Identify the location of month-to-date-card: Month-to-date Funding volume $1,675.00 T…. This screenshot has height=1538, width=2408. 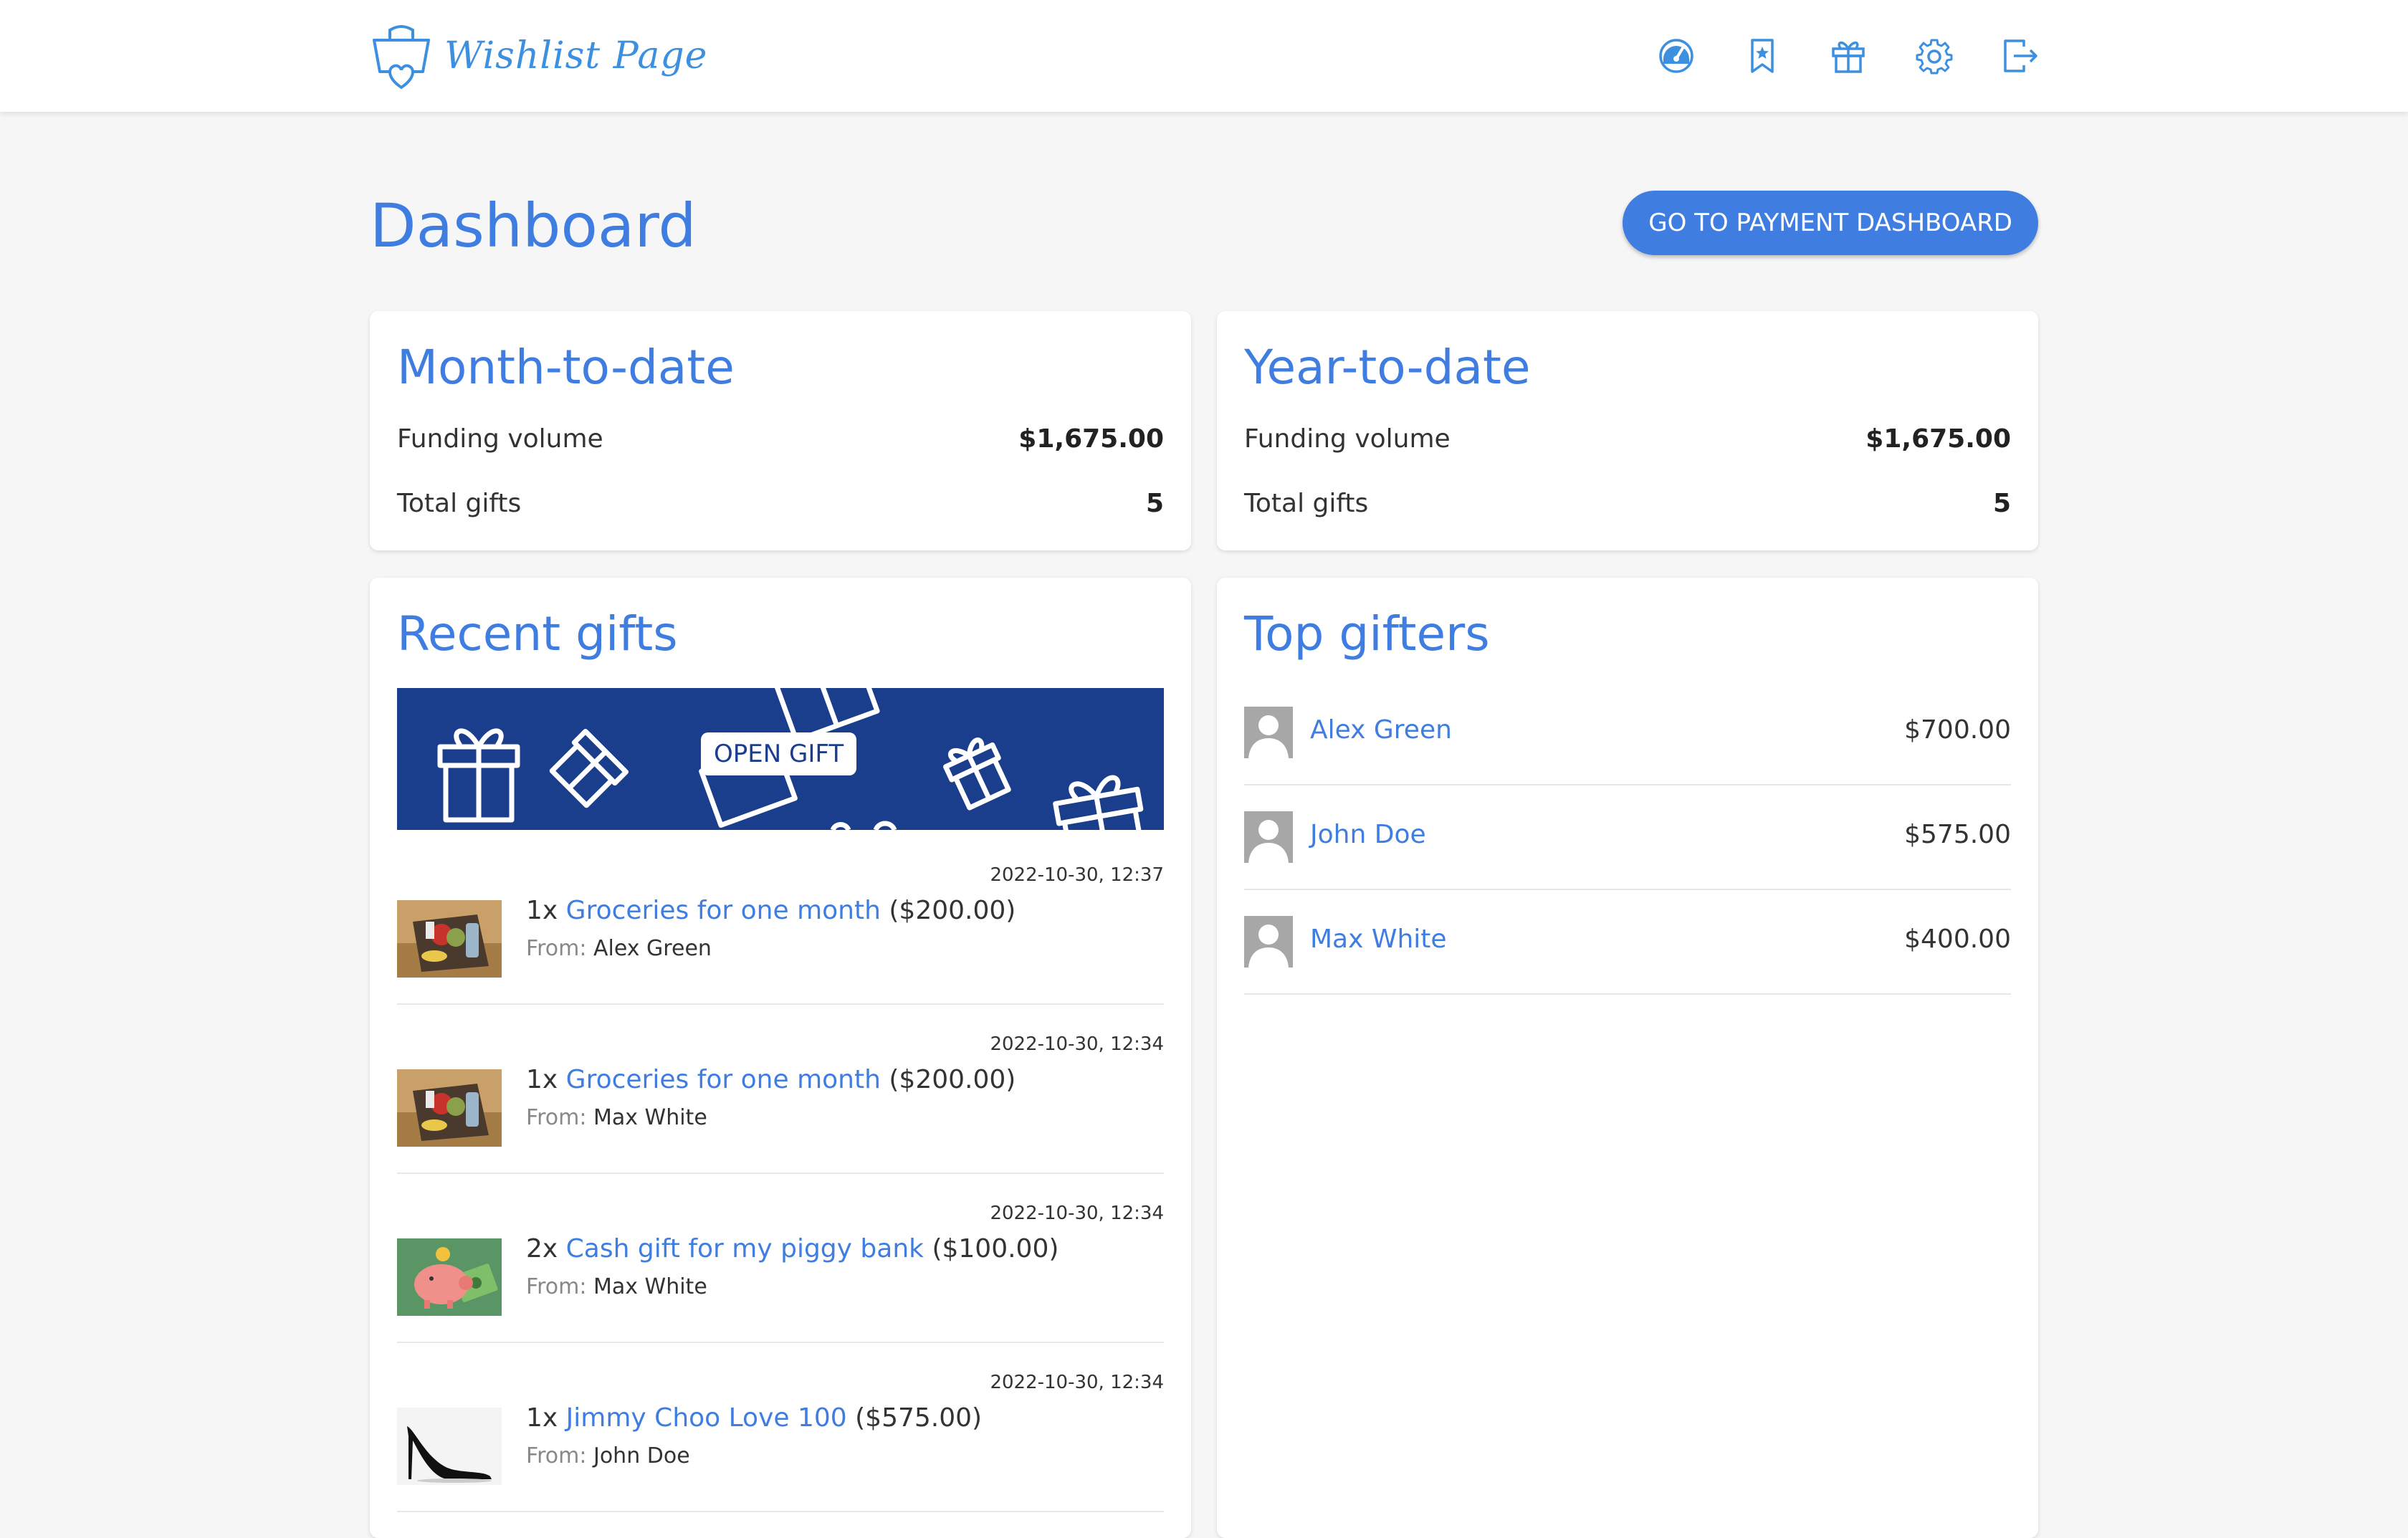
(780, 430).